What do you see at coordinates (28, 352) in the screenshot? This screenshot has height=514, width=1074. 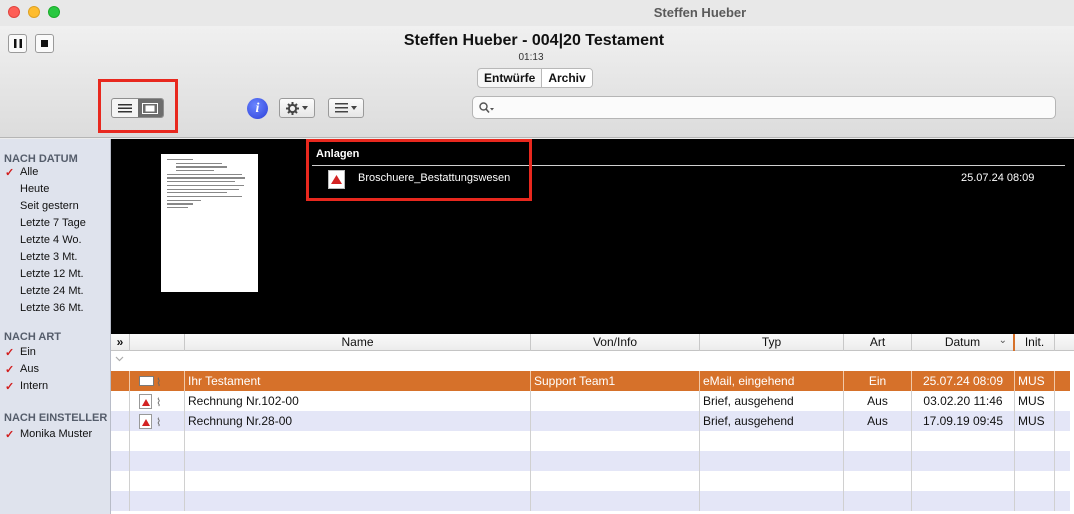 I see `filter-ein: Ein` at bounding box center [28, 352].